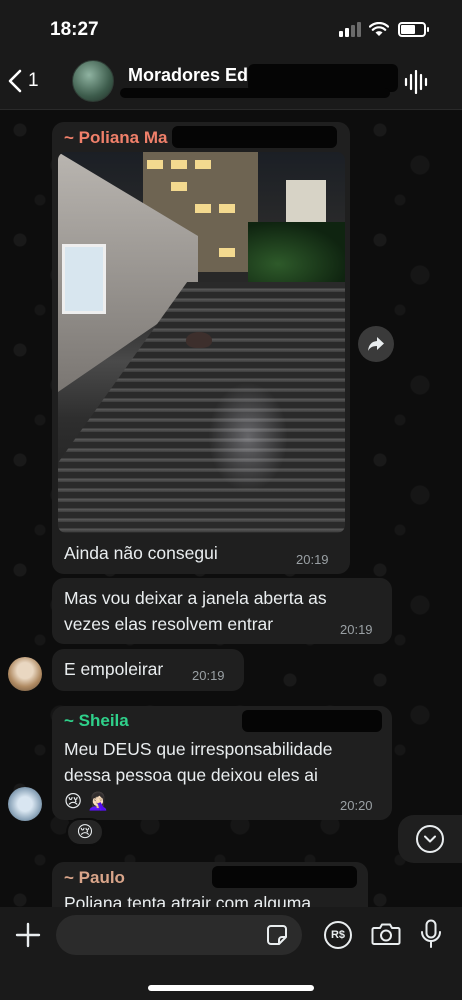 The height and width of the screenshot is (1000, 462). I want to click on home-indicator, so click(231, 988).